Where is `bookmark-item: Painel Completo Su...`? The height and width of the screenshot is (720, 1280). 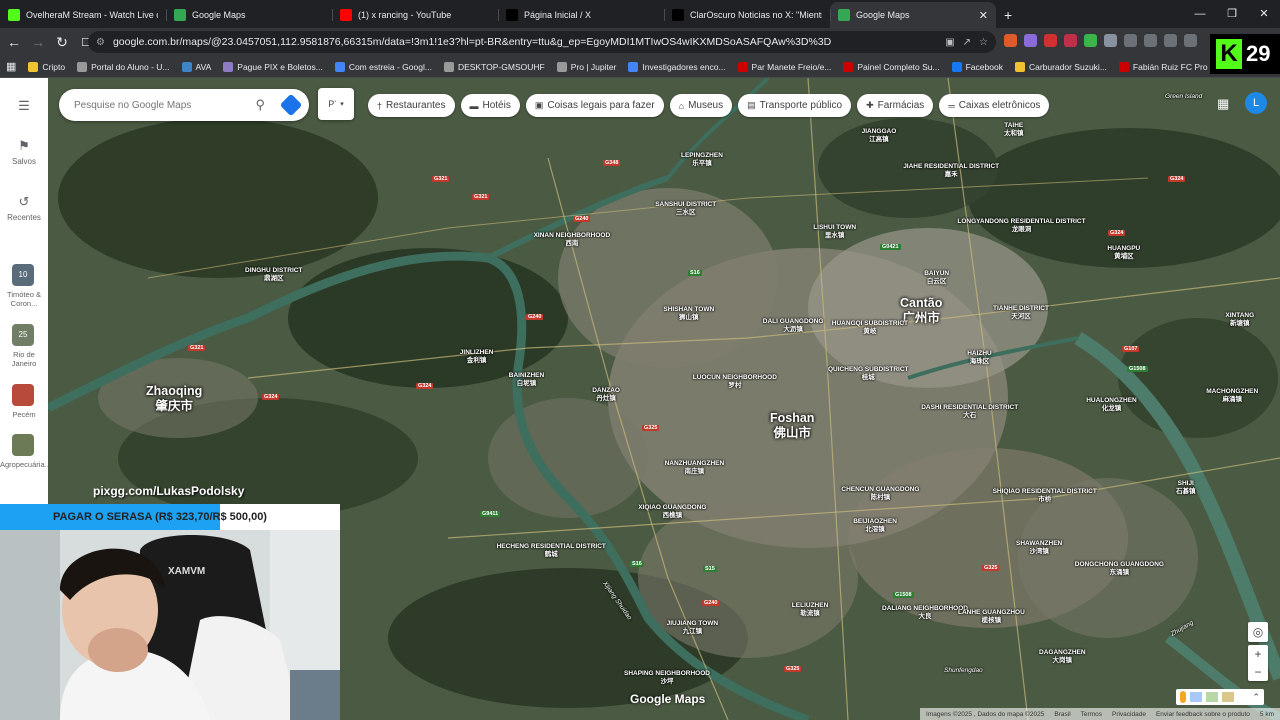
bookmark-item: Painel Completo Su... is located at coordinates (891, 66).